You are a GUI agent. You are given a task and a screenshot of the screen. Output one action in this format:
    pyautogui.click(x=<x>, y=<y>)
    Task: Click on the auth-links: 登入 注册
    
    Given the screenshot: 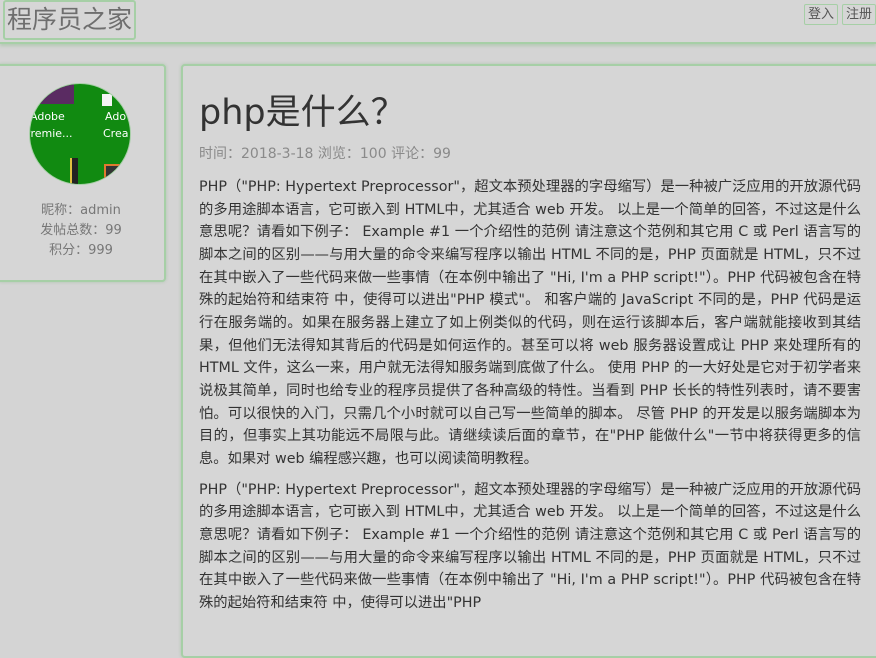 What is the action you would take?
    pyautogui.click(x=838, y=14)
    